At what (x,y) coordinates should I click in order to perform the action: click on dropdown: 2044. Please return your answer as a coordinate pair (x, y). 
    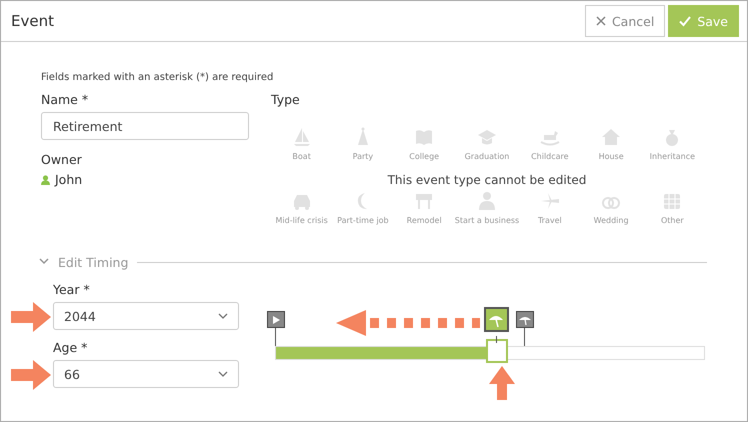
    Looking at the image, I should click on (146, 316).